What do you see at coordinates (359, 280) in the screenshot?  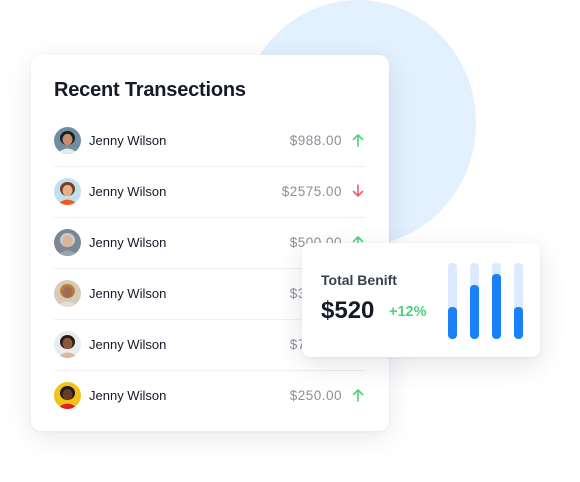 I see `benefit-title: Total Benift` at bounding box center [359, 280].